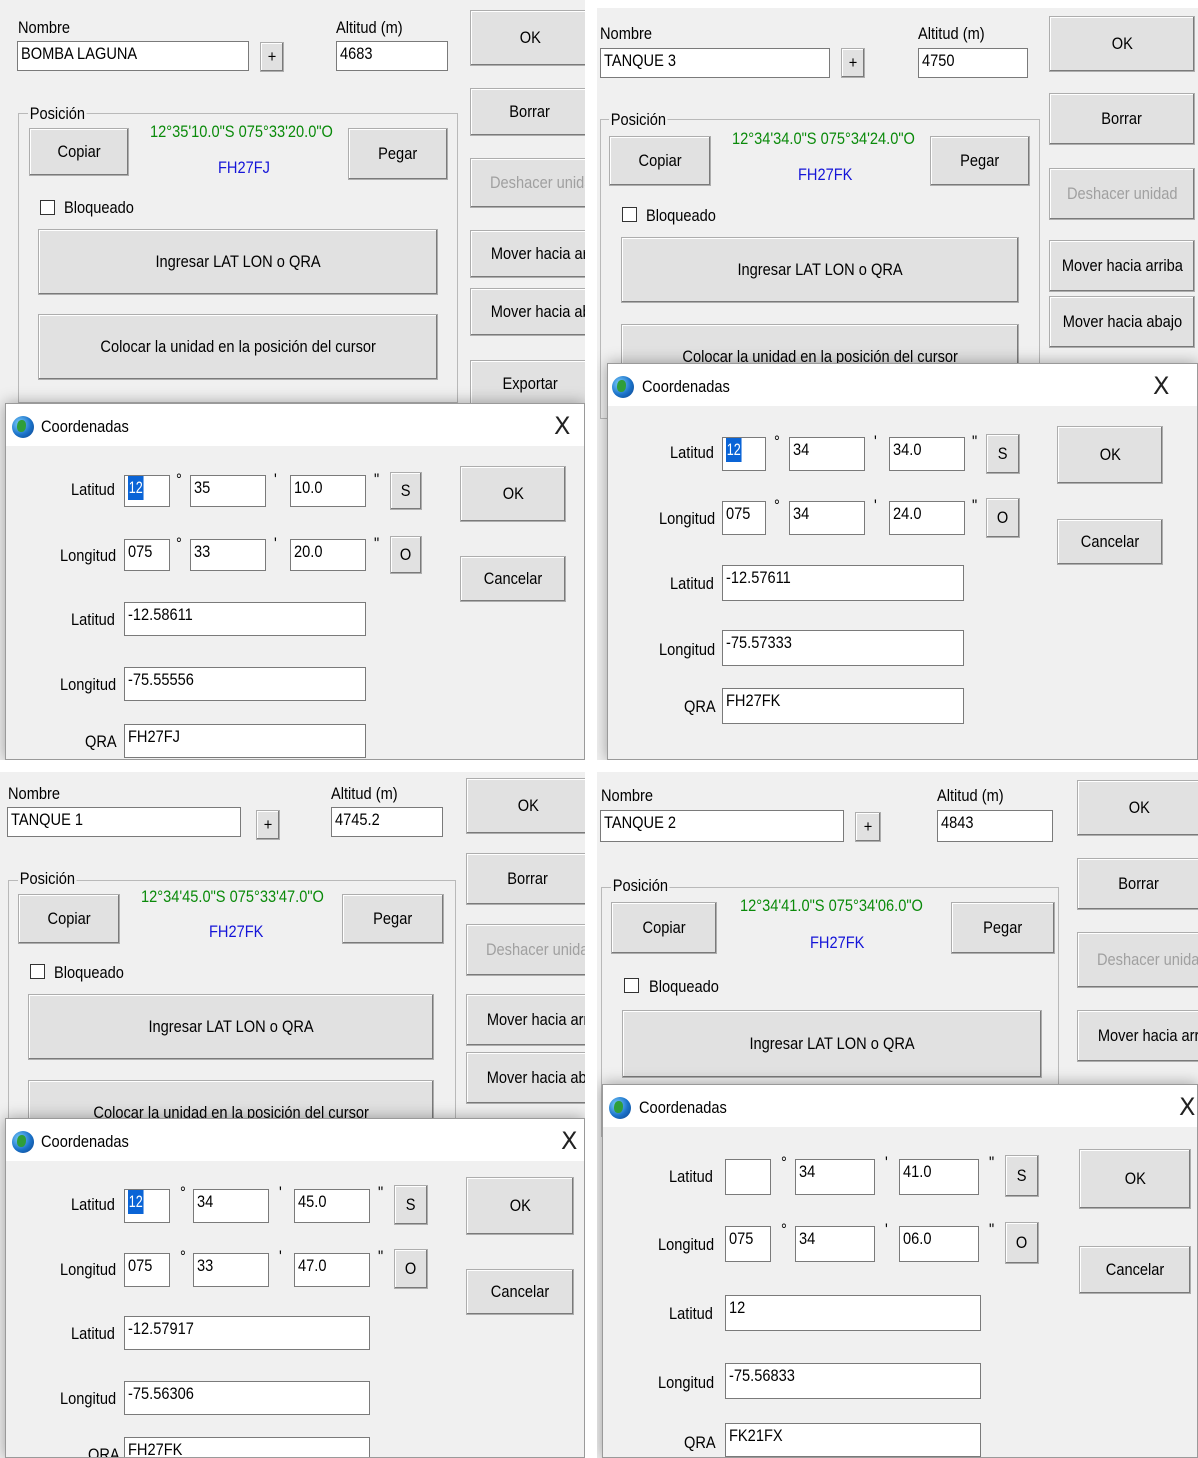 The image size is (1198, 1458). I want to click on lat-decimal-field: -12.57611, so click(843, 583).